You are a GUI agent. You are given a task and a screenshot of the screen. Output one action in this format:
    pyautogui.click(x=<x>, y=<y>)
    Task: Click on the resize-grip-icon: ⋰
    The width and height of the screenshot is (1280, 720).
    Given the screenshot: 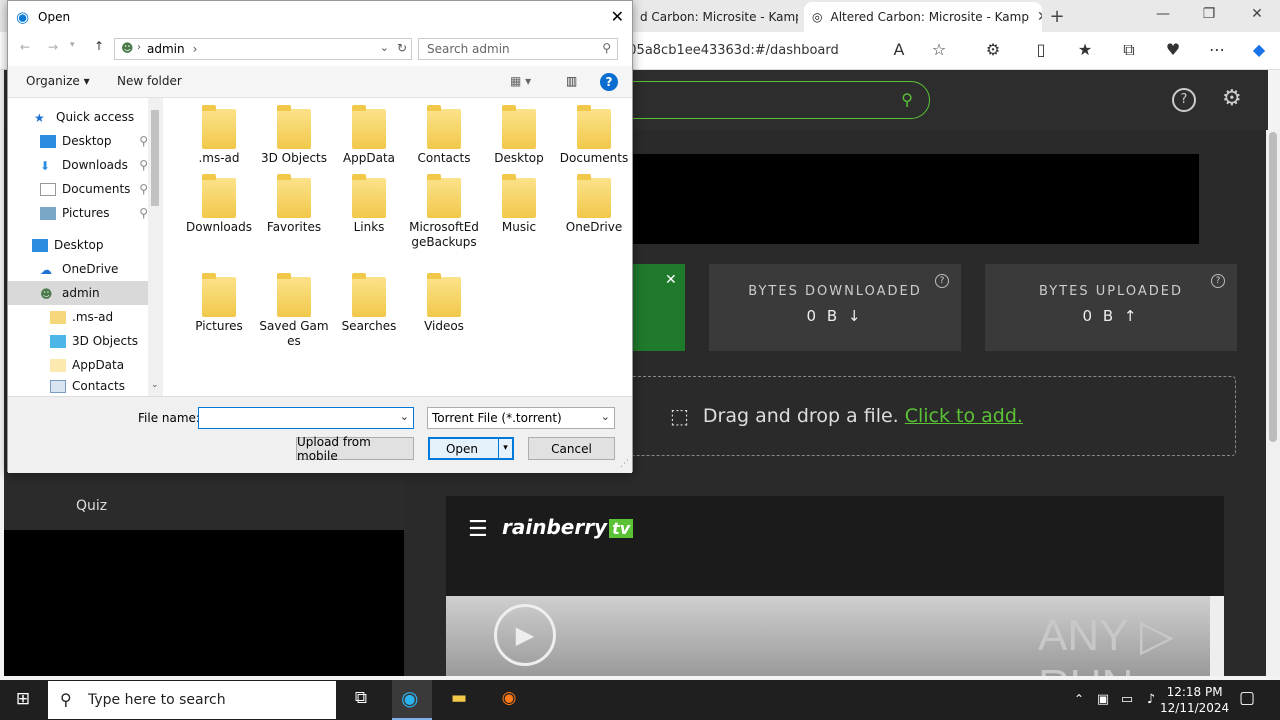 What is the action you would take?
    pyautogui.click(x=624, y=464)
    